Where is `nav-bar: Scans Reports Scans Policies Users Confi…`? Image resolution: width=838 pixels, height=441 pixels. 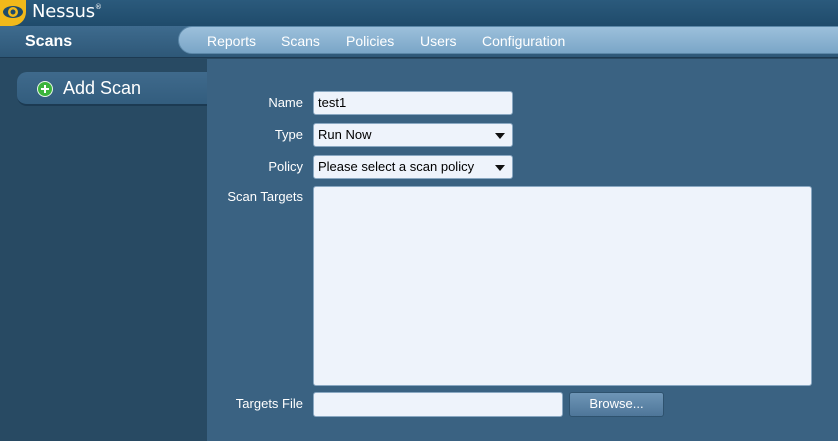 nav-bar: Scans Reports Scans Policies Users Confi… is located at coordinates (419, 42).